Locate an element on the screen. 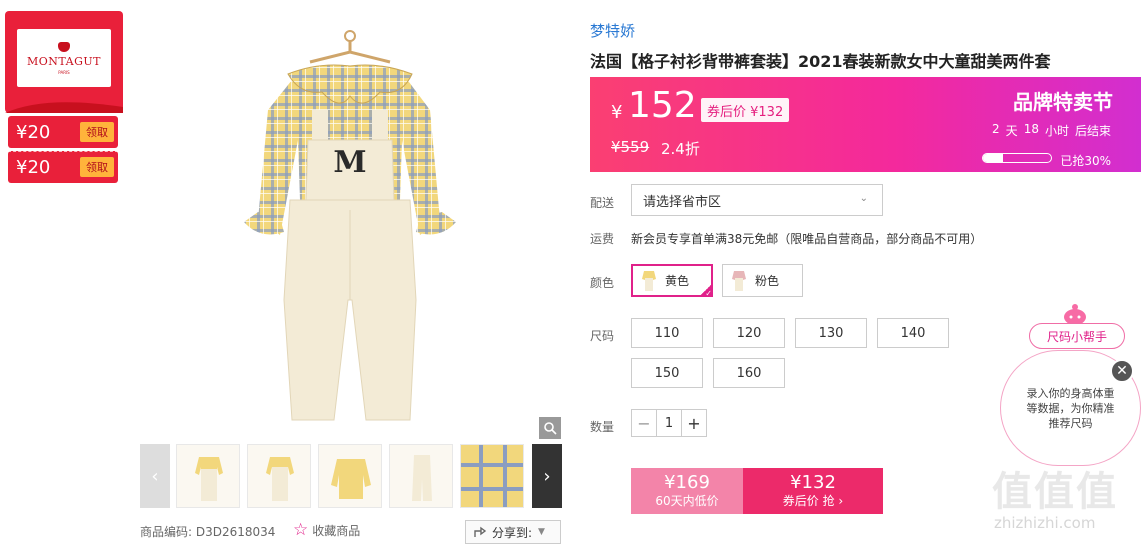  chevron-right-icon: › is located at coordinates (547, 476).